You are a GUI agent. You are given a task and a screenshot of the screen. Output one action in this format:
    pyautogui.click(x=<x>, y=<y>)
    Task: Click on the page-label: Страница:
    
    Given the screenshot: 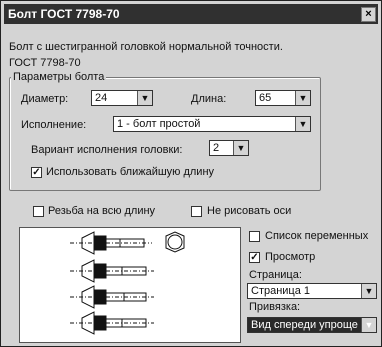 What is the action you would take?
    pyautogui.click(x=275, y=275)
    